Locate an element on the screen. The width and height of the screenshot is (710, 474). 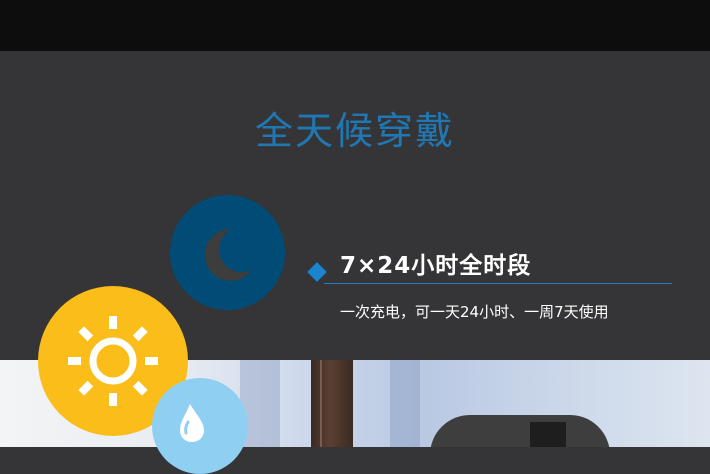
feature-description: 一次充电，可一天24小时、一周7天使用 is located at coordinates (474, 312).